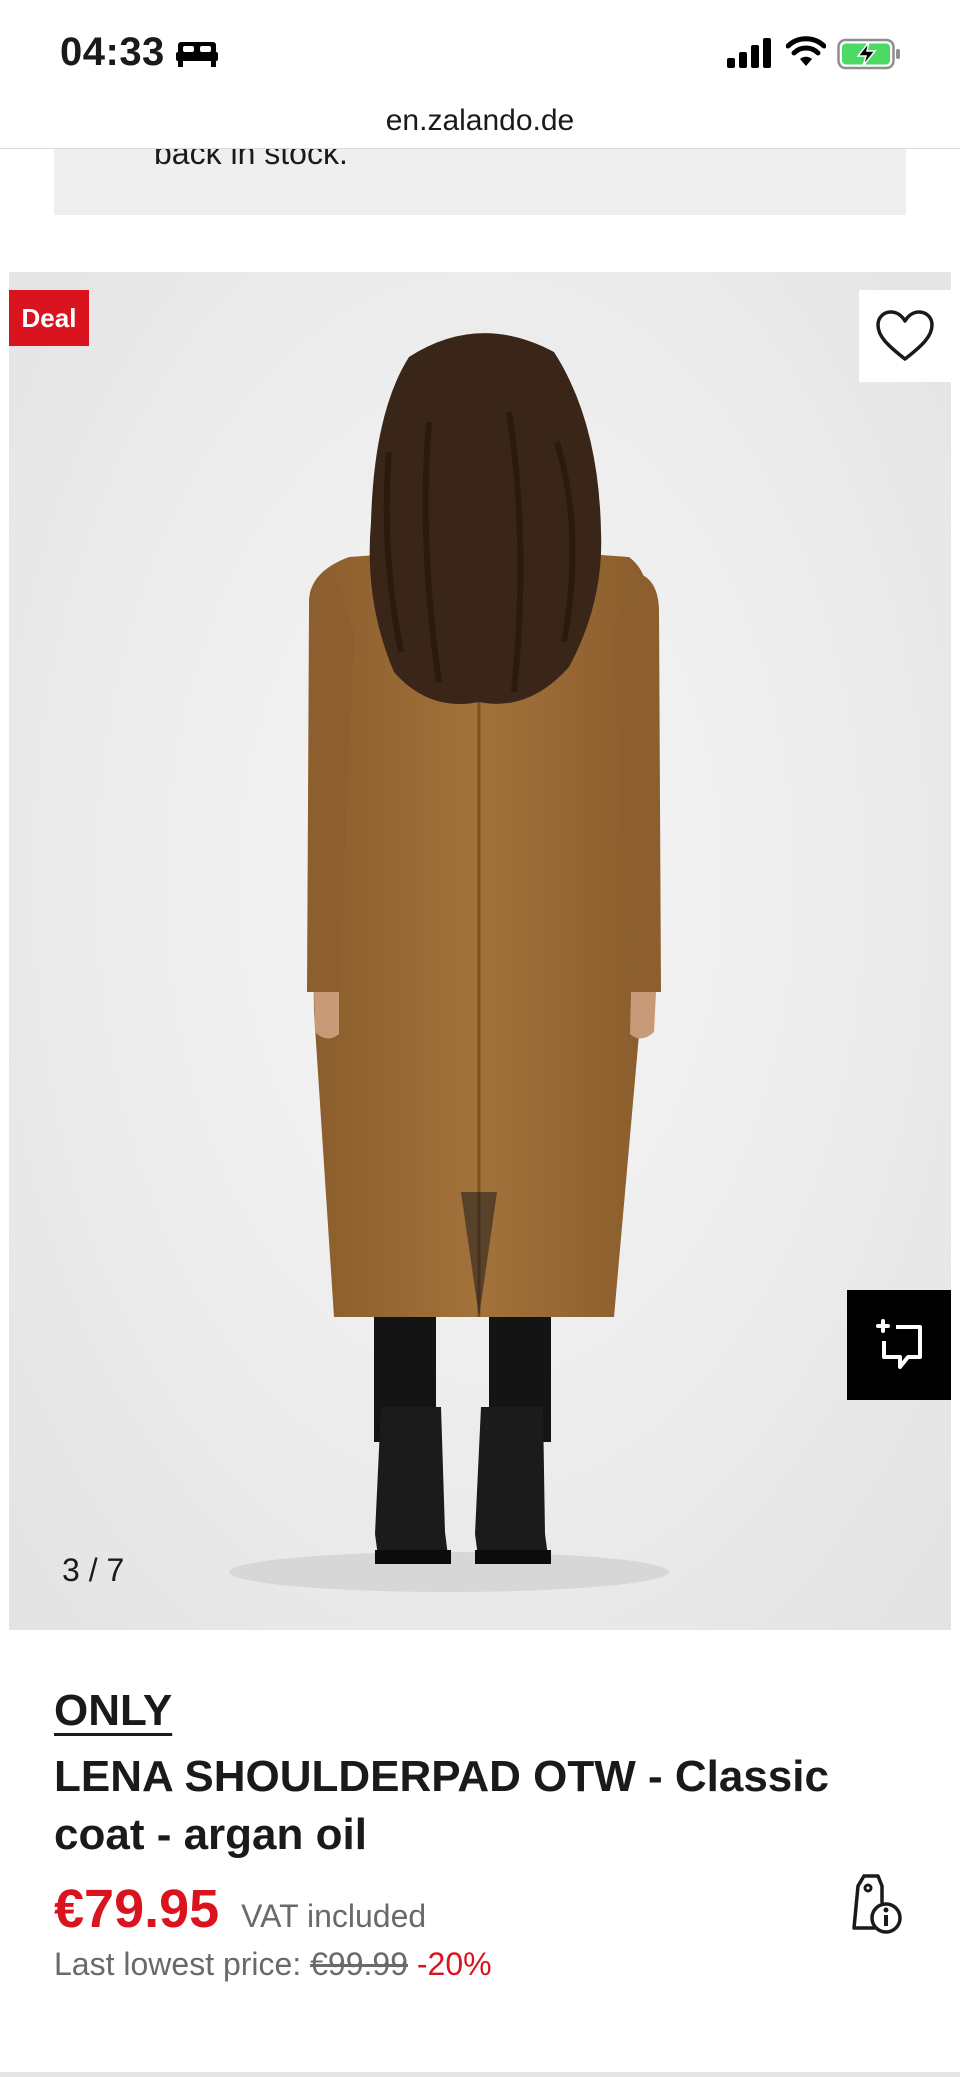 The image size is (960, 2077). I want to click on ar-view-button, so click(899, 1345).